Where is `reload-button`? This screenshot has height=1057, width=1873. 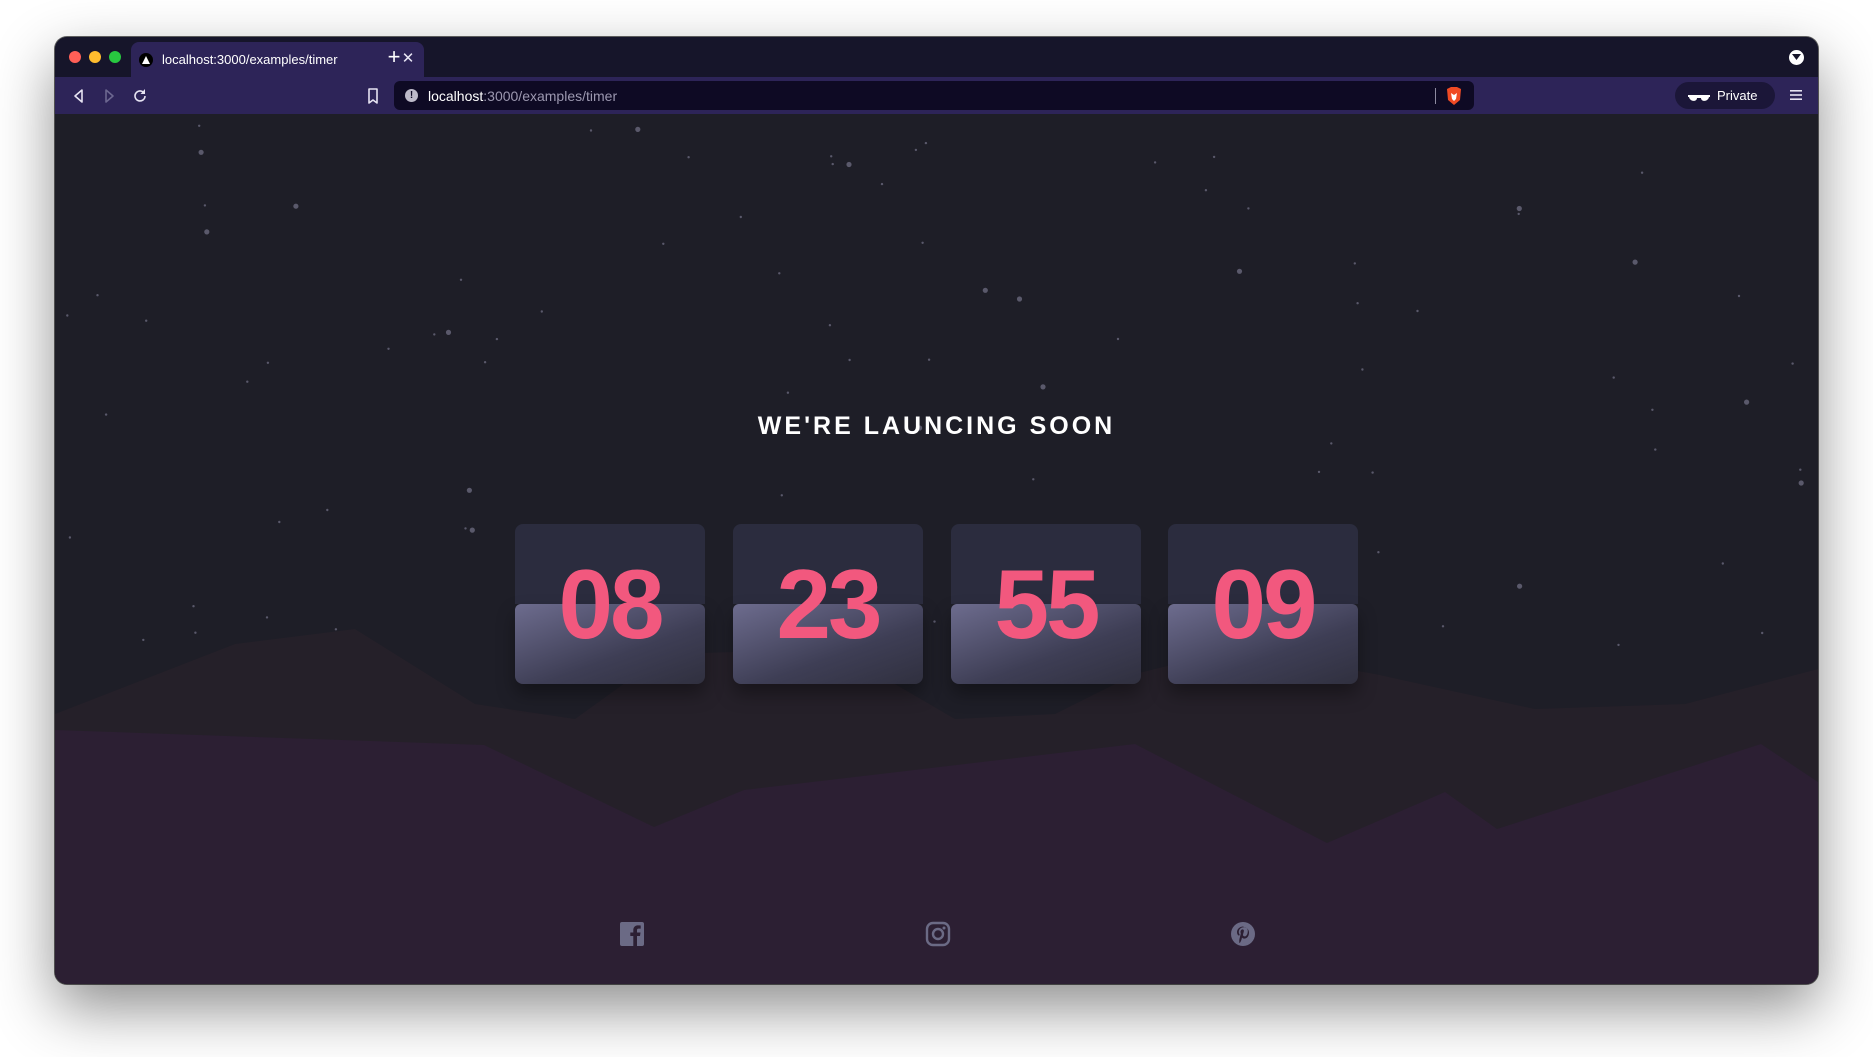 reload-button is located at coordinates (140, 96).